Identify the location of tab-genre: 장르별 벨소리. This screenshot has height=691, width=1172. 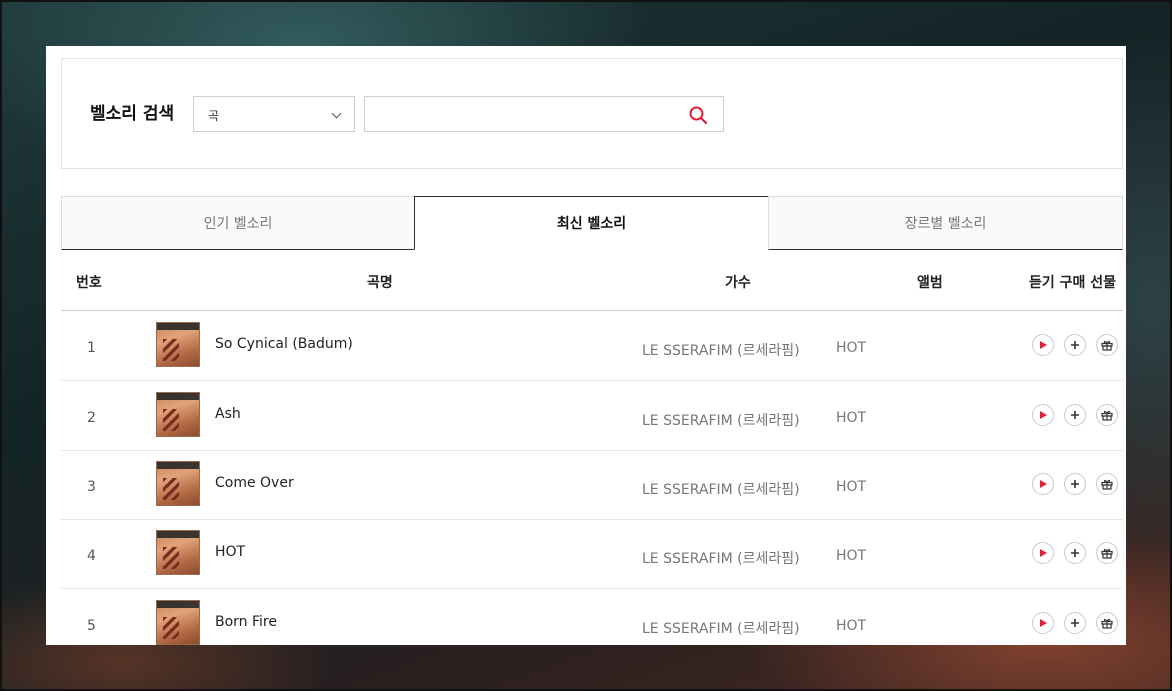
(945, 223).